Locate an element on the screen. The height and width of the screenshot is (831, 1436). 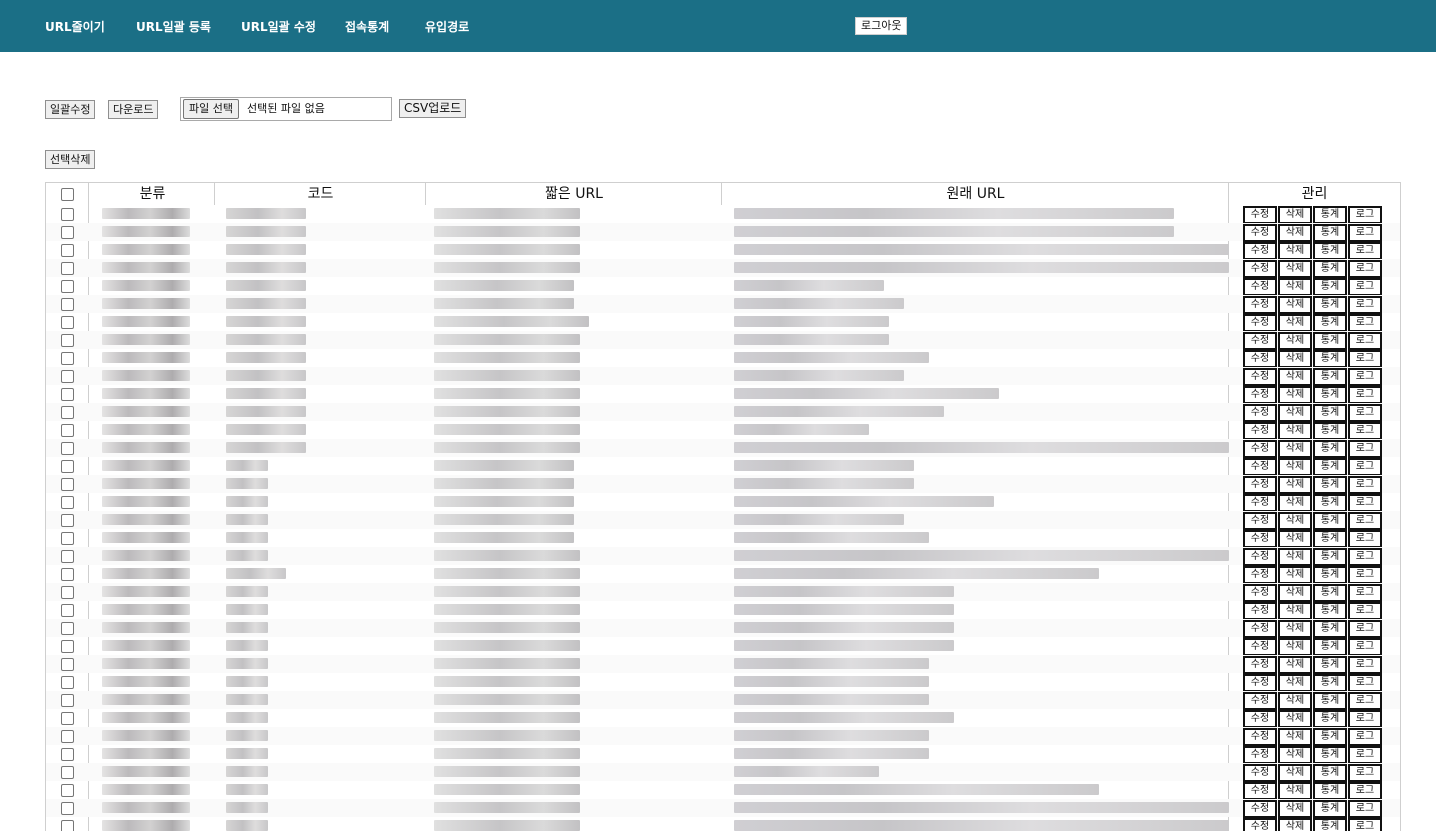
csv-upload-button: CSV업로드 is located at coordinates (433, 108).